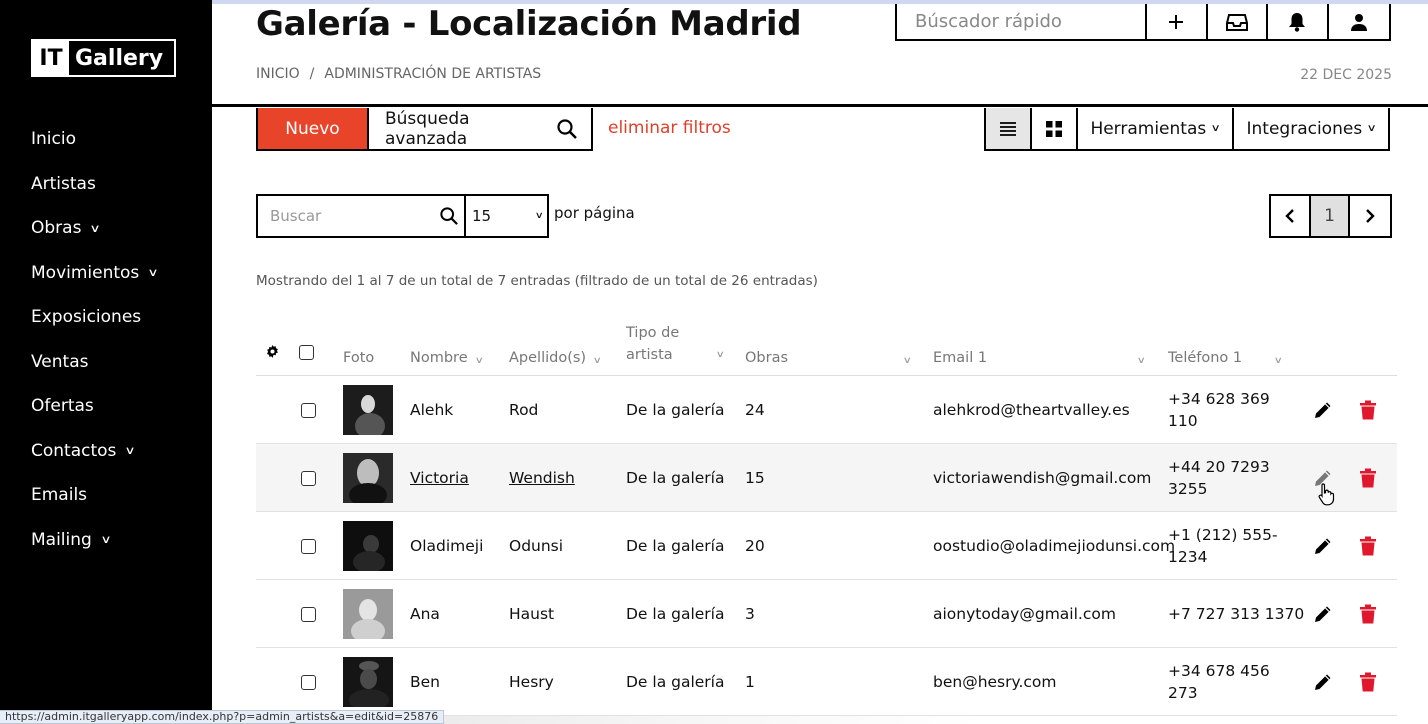 Image resolution: width=1428 pixels, height=724 pixels. I want to click on phone-line-2: 273, so click(1183, 693).